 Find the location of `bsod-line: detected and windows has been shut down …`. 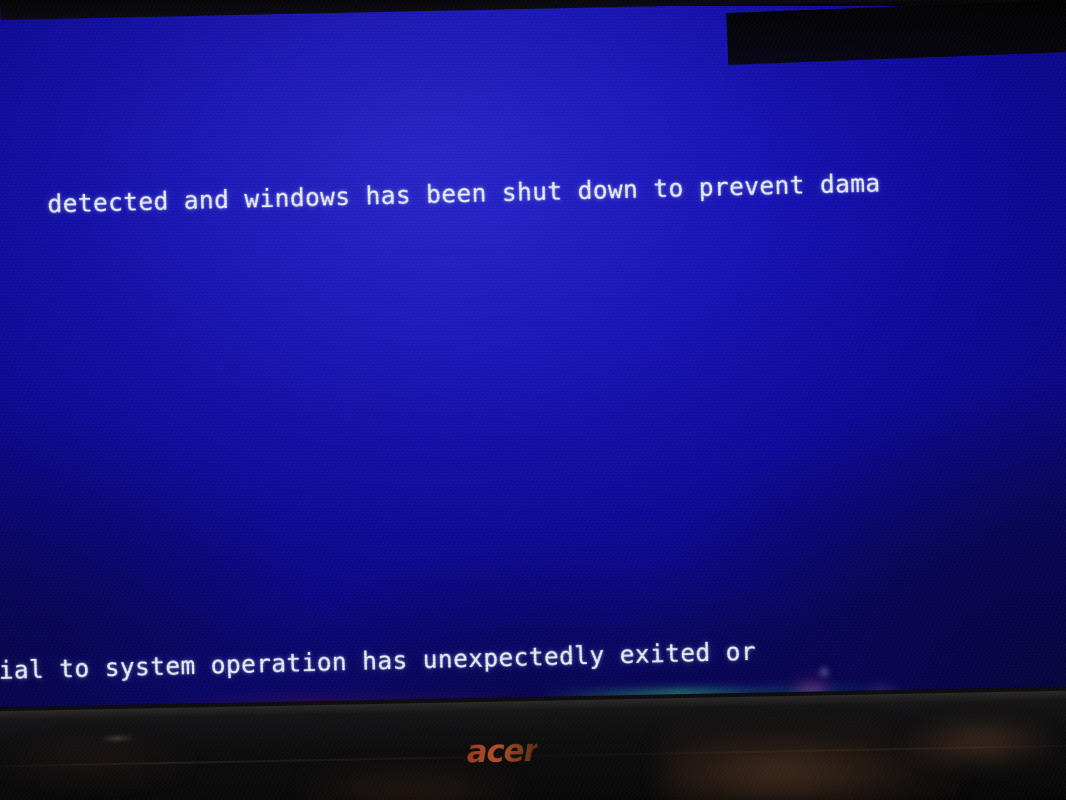

bsod-line: detected and windows has been shut down … is located at coordinates (464, 193).